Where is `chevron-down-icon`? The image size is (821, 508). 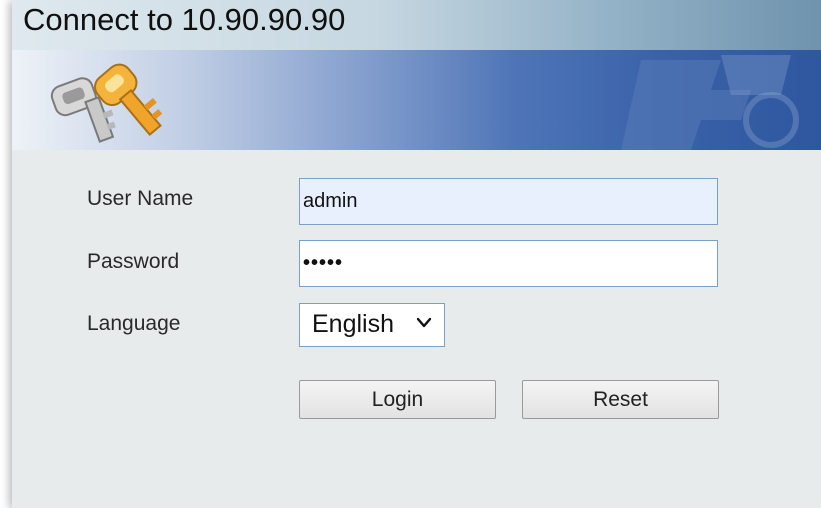
chevron-down-icon is located at coordinates (424, 322).